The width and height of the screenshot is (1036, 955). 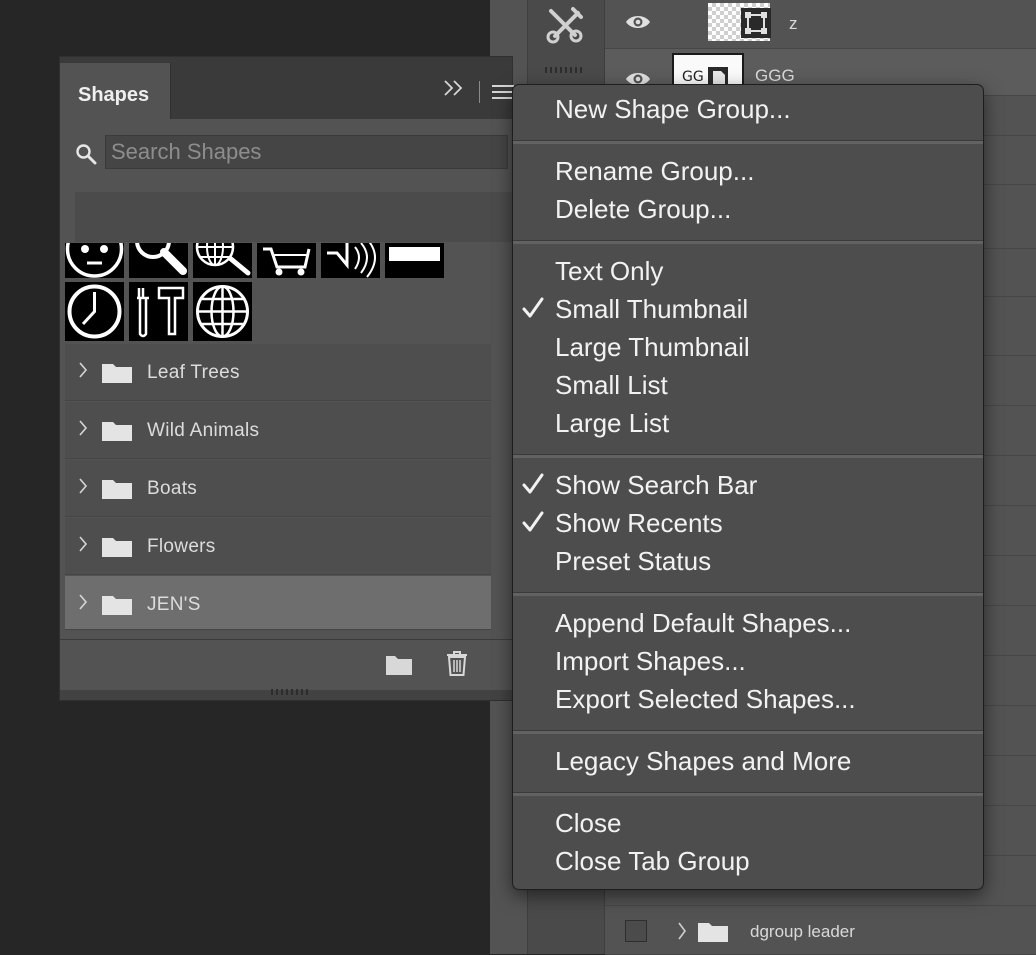 What do you see at coordinates (414, 260) in the screenshot?
I see `bar-shape-icon` at bounding box center [414, 260].